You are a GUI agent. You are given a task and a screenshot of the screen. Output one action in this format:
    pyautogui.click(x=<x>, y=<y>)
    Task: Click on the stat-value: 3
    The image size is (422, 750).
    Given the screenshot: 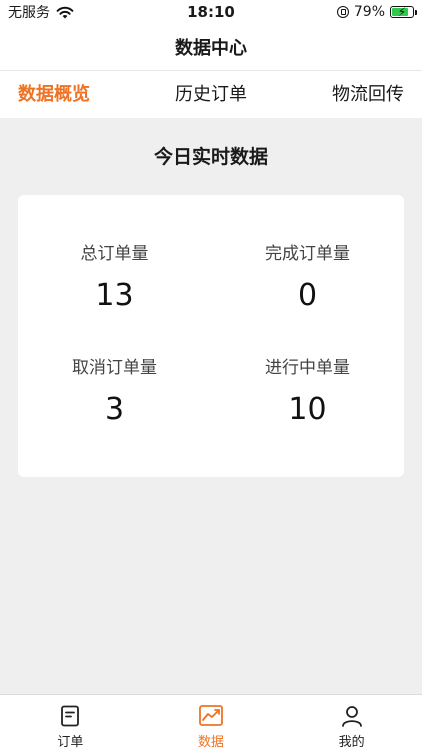 What is the action you would take?
    pyautogui.click(x=114, y=409)
    